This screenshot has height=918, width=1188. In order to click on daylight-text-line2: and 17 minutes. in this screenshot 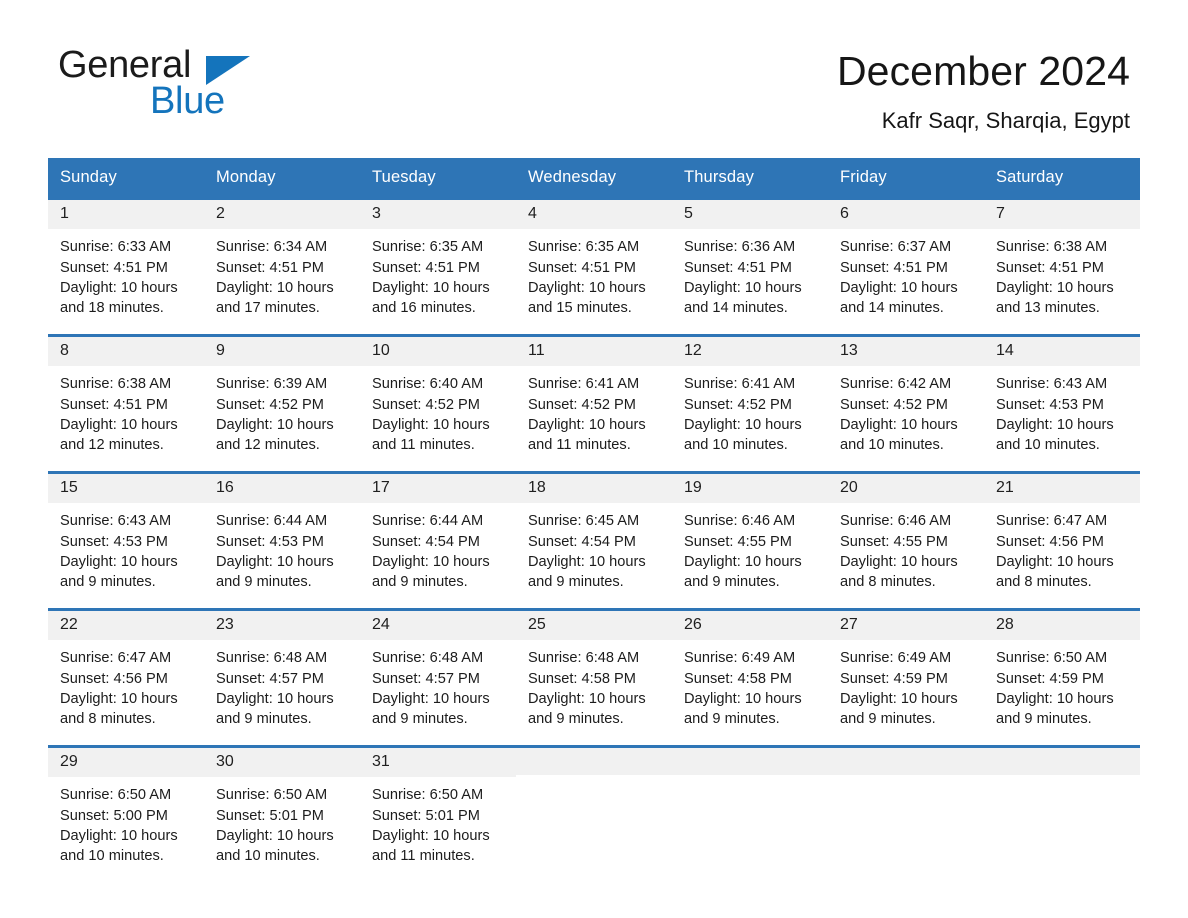, I will do `click(268, 308)`.